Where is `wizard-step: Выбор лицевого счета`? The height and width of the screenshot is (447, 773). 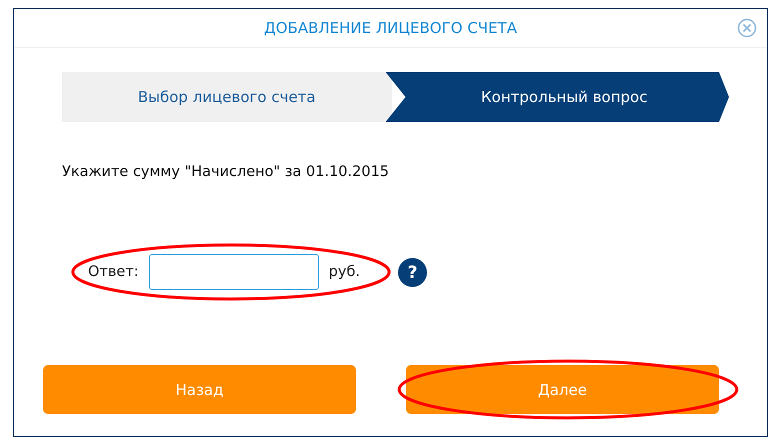 wizard-step: Выбор лицевого счета is located at coordinates (227, 97).